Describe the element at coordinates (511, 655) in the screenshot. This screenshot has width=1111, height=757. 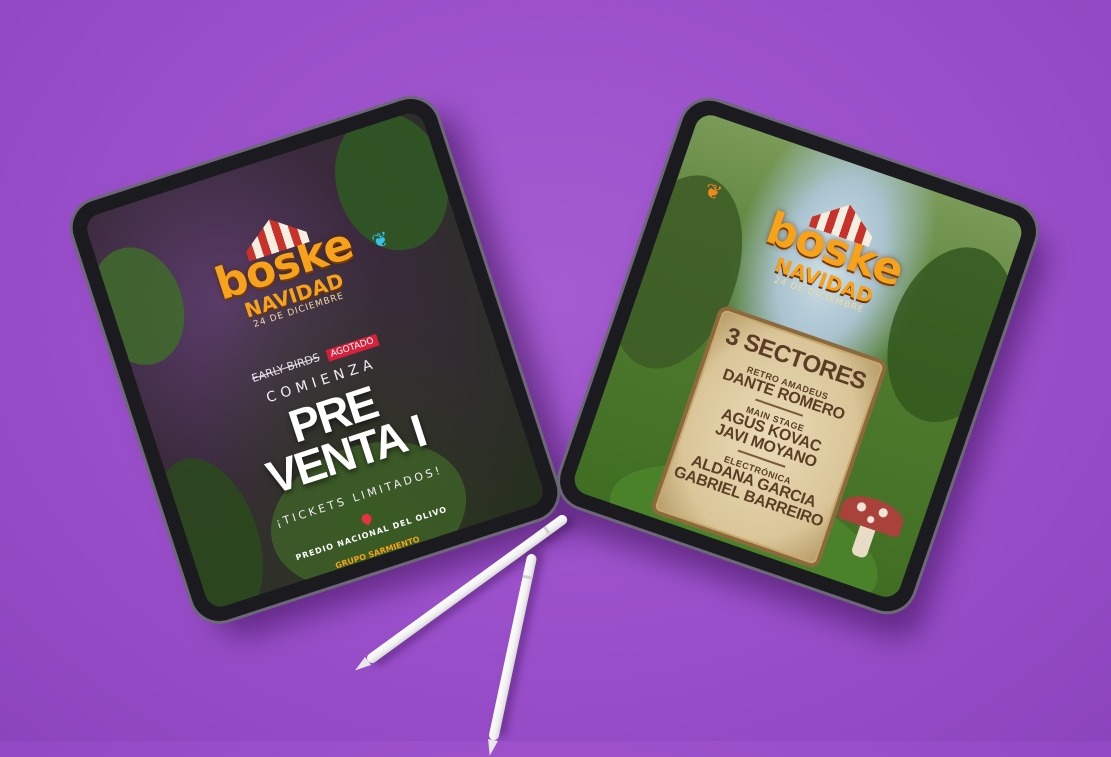
I see `stylus-pencil` at that location.